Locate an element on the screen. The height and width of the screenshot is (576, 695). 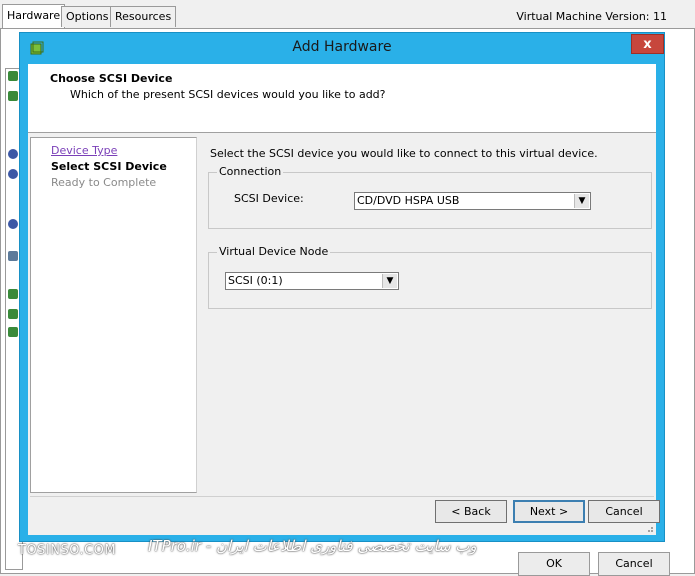
tab-options: Options is located at coordinates (87, 16).